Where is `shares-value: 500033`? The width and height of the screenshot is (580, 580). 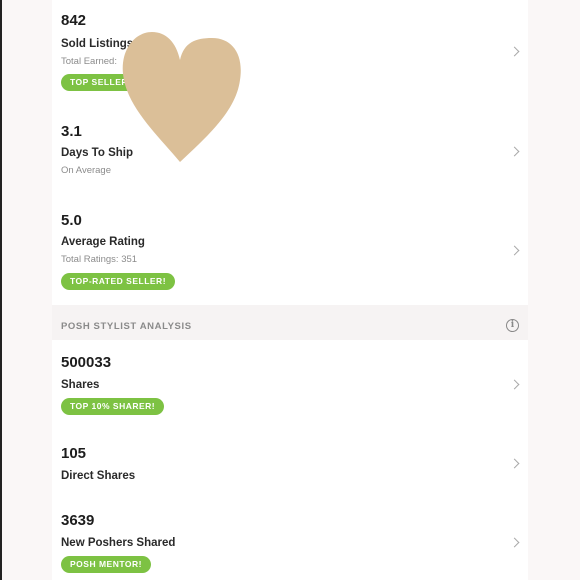
shares-value: 500033 is located at coordinates (86, 362).